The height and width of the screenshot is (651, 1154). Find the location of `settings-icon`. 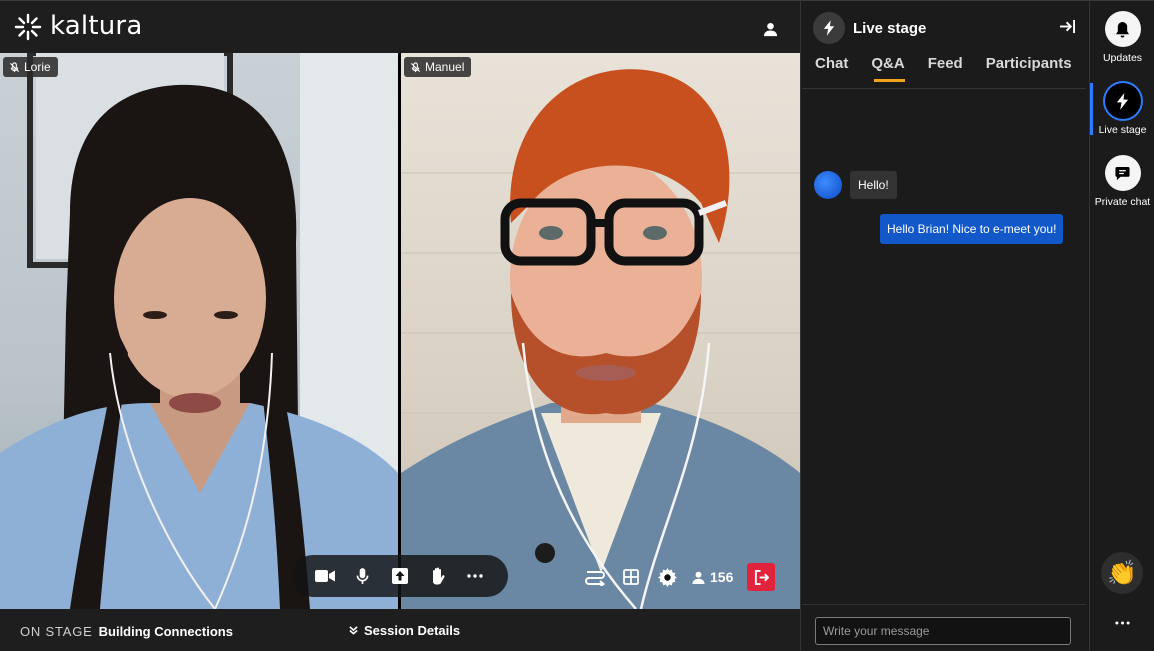

settings-icon is located at coordinates (667, 577).